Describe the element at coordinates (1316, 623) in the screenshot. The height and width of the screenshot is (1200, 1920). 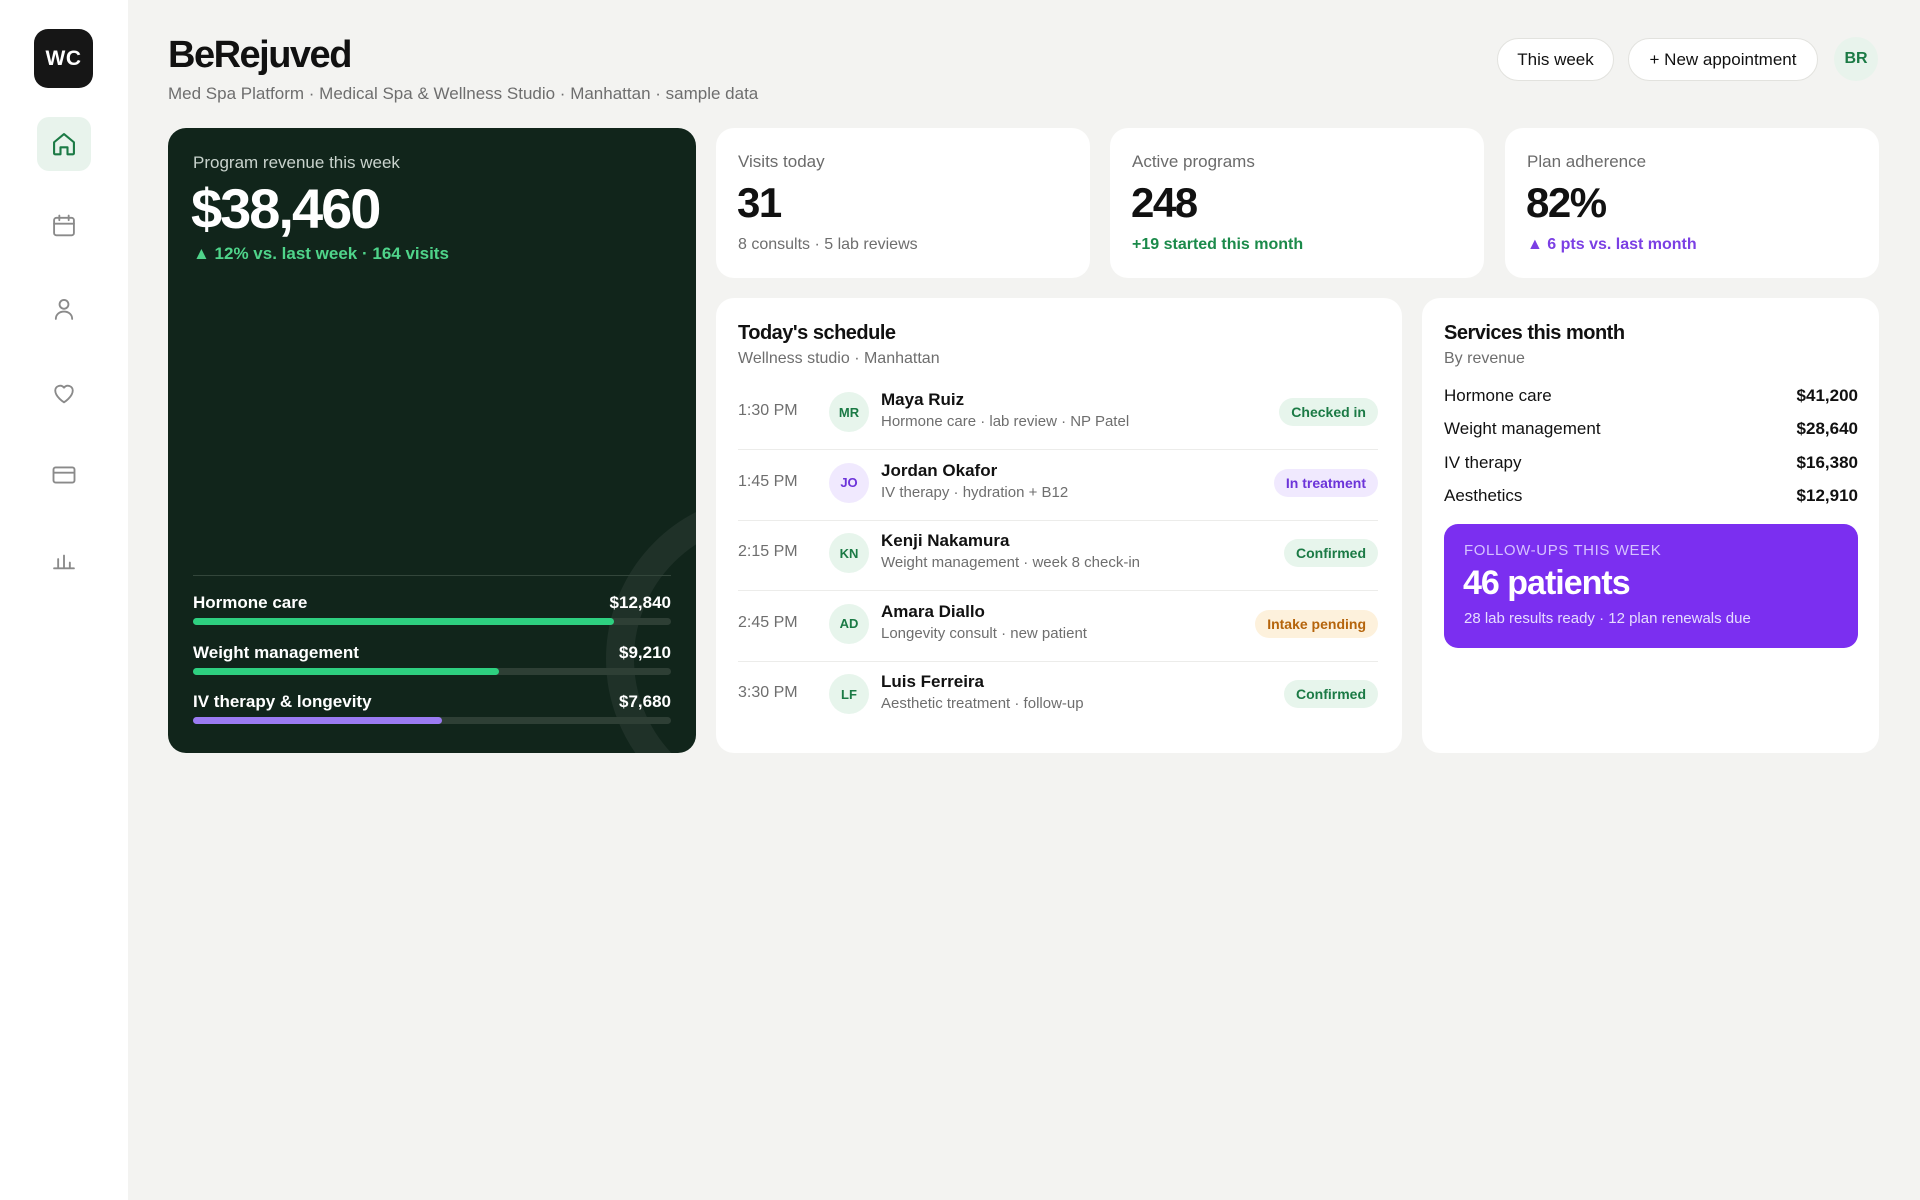
I see `status-badge: Intake pending` at that location.